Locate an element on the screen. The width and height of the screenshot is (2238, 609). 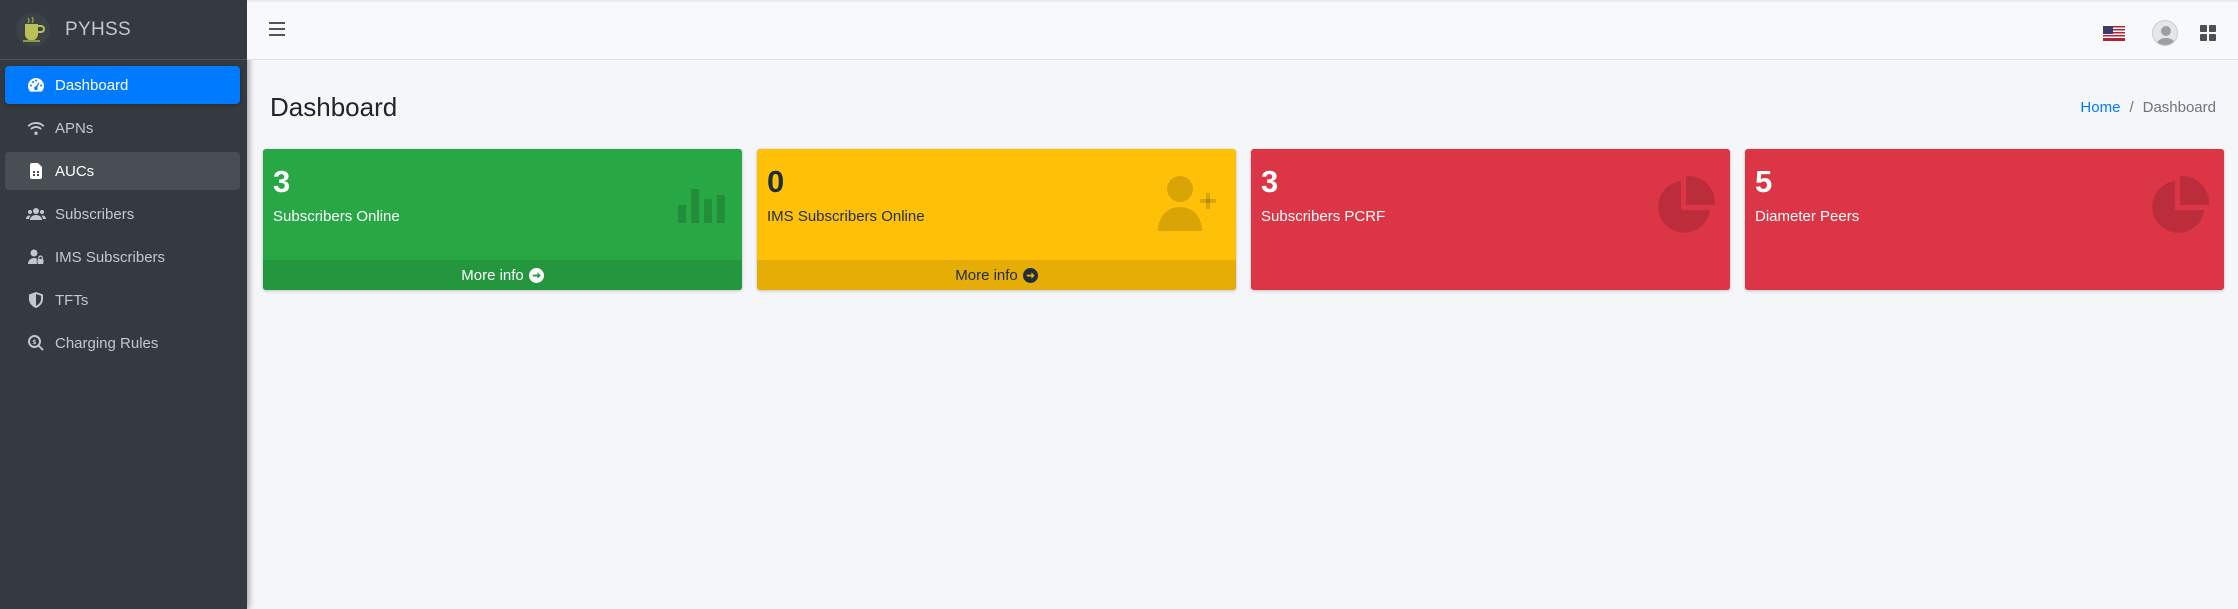
breadcrumb-current: Dashboard is located at coordinates (2179, 107).